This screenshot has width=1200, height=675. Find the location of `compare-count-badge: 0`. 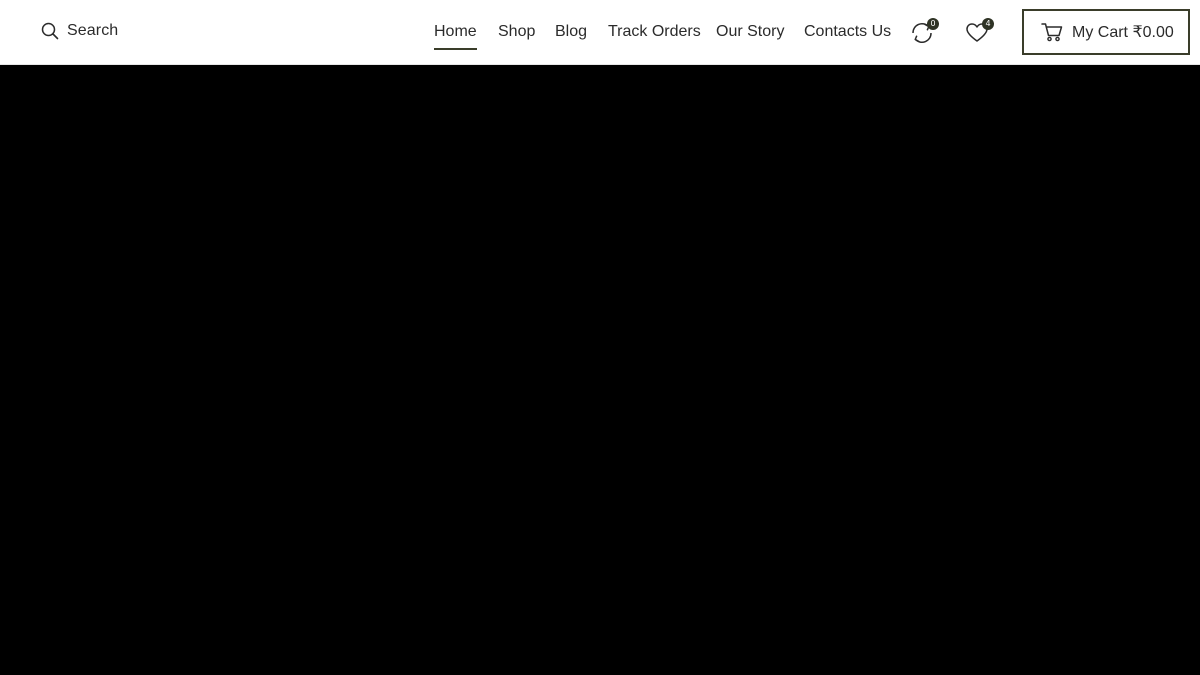

compare-count-badge: 0 is located at coordinates (933, 24).